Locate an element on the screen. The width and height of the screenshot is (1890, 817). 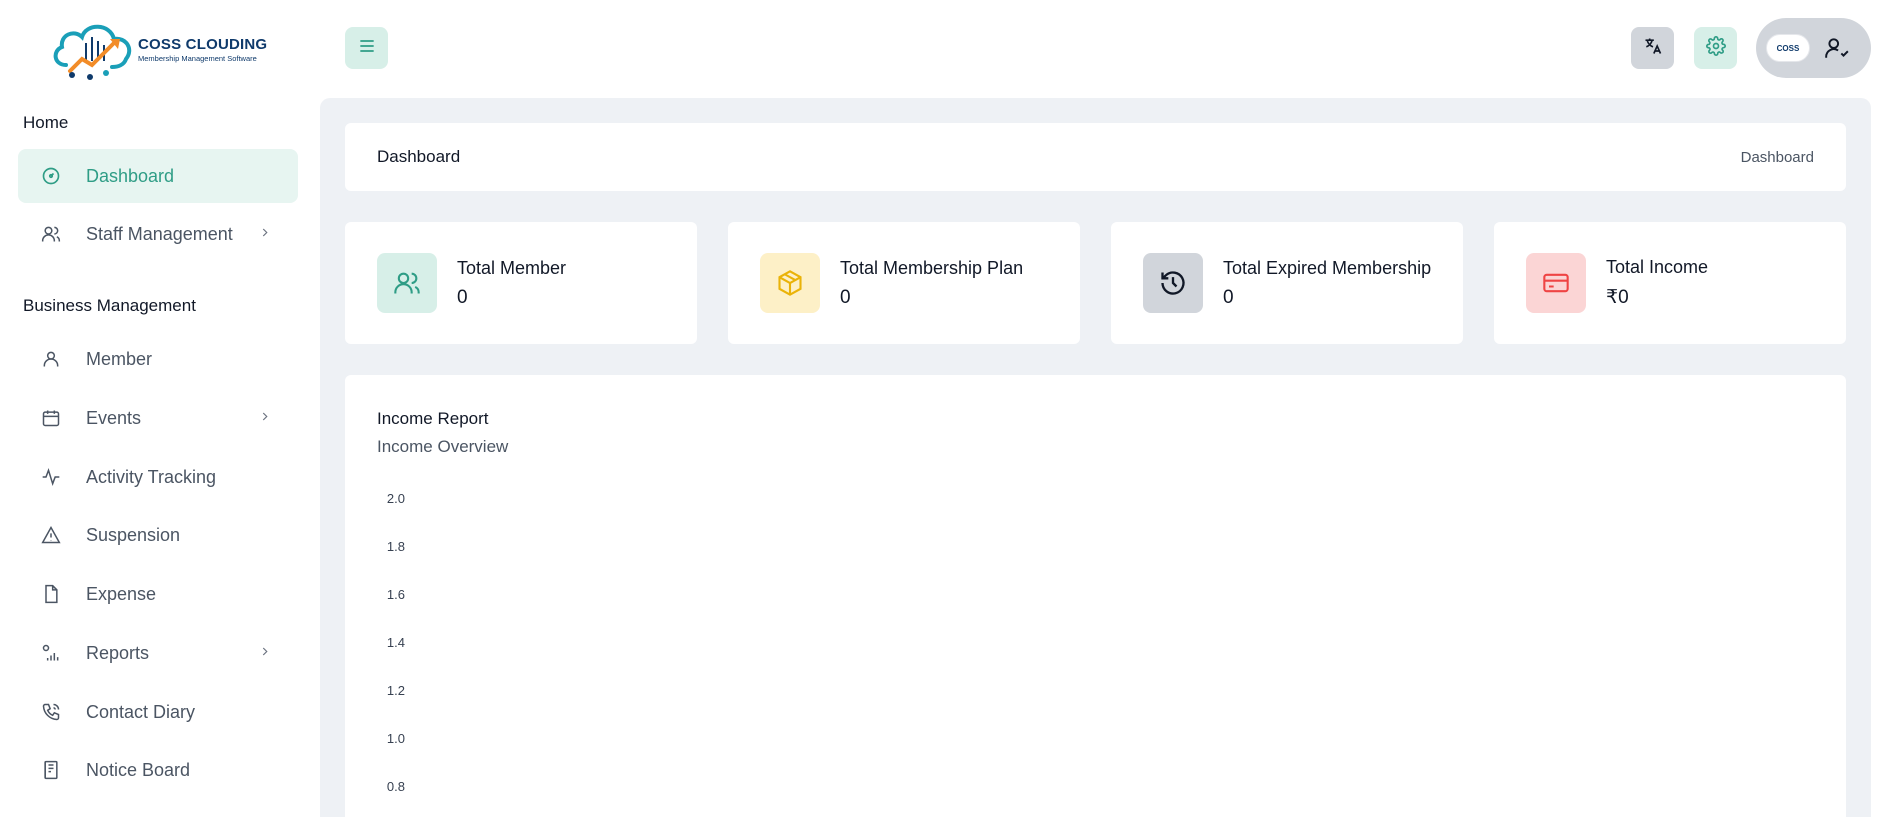
settings-button is located at coordinates (1715, 48).